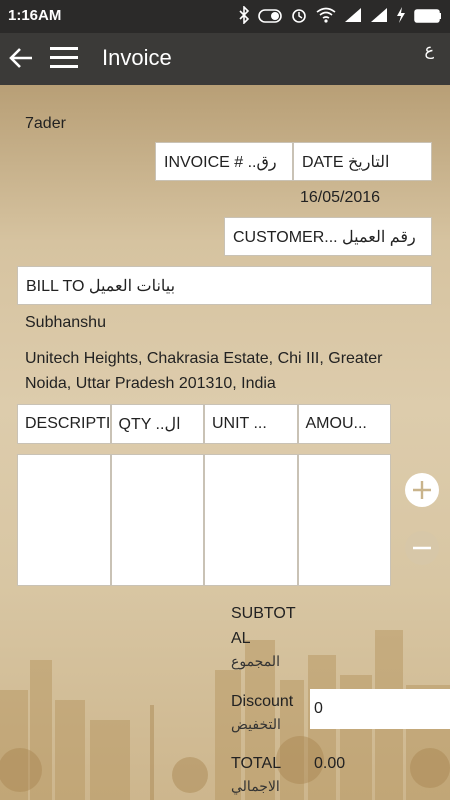  What do you see at coordinates (340, 16) in the screenshot?
I see `status-icons` at bounding box center [340, 16].